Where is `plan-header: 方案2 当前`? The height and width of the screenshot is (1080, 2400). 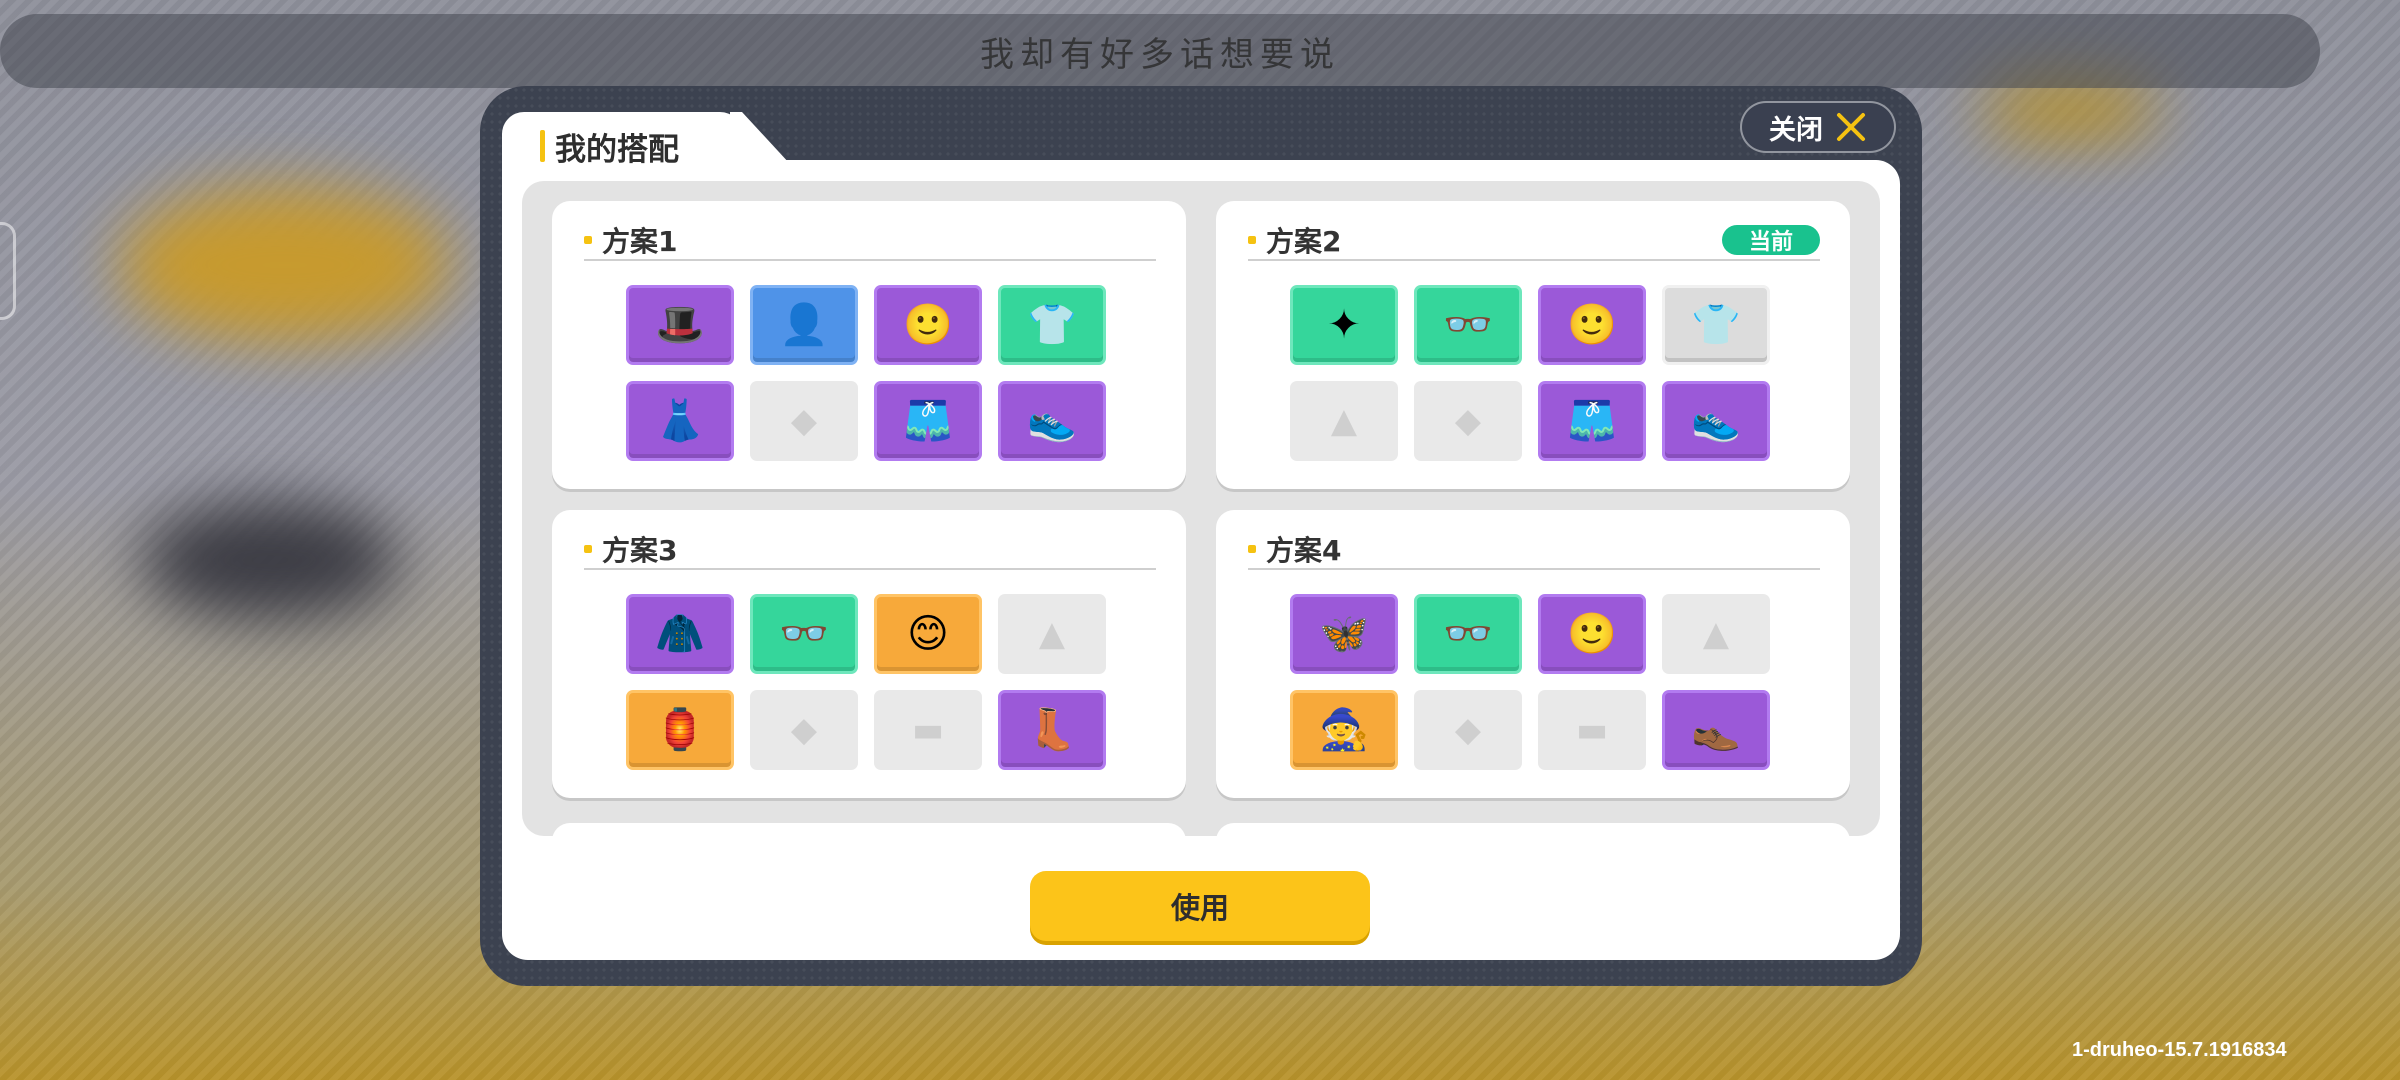 plan-header: 方案2 当前 is located at coordinates (1534, 241).